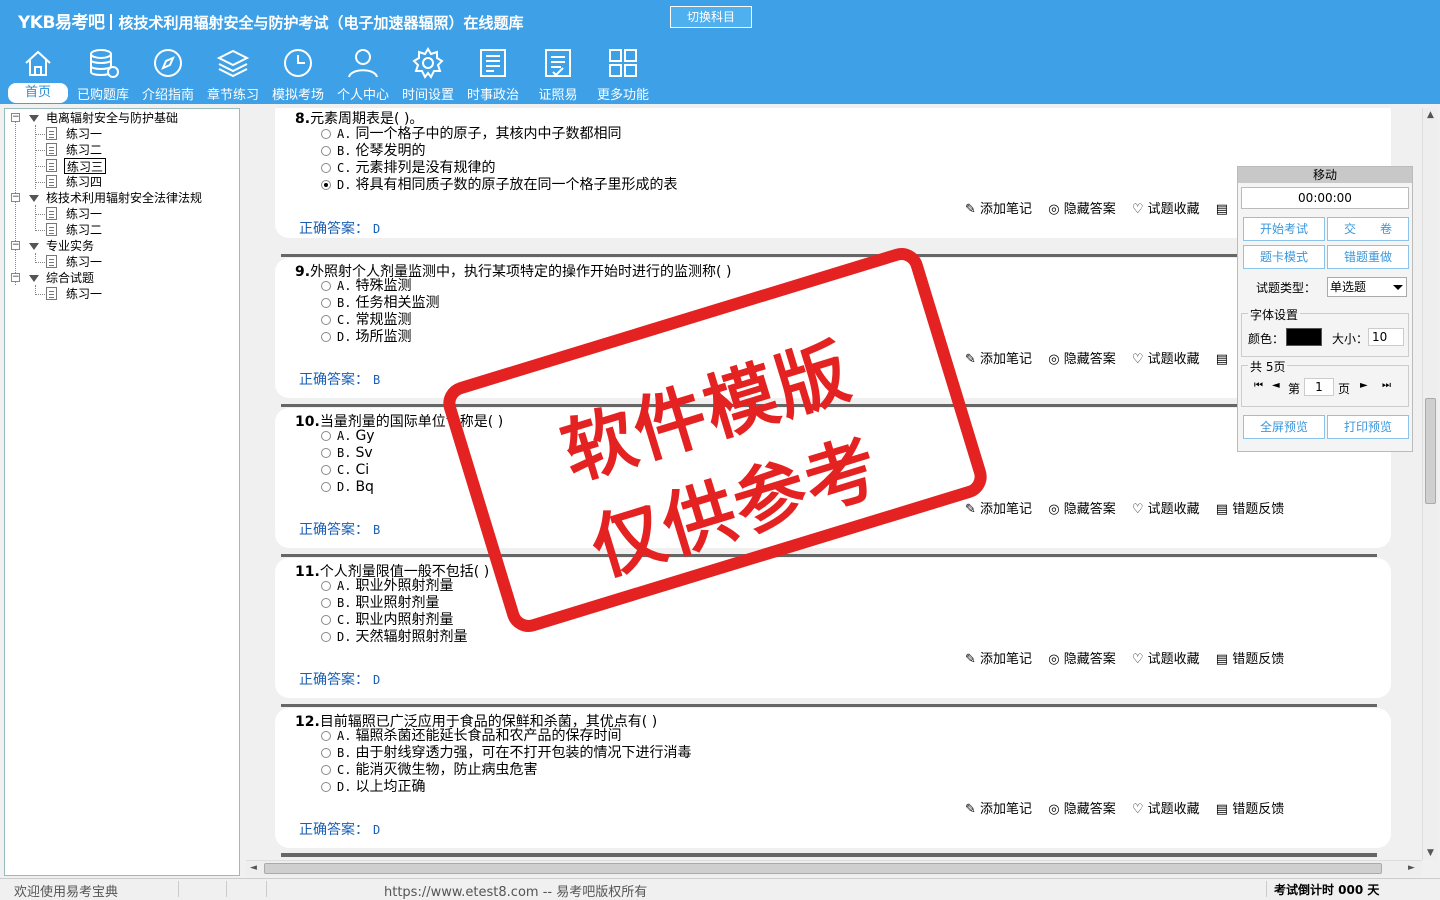 This screenshot has width=1440, height=900. I want to click on option-b: B. 由于射线穿透力强，可在不打开包装的情况下进行消毒, so click(506, 753).